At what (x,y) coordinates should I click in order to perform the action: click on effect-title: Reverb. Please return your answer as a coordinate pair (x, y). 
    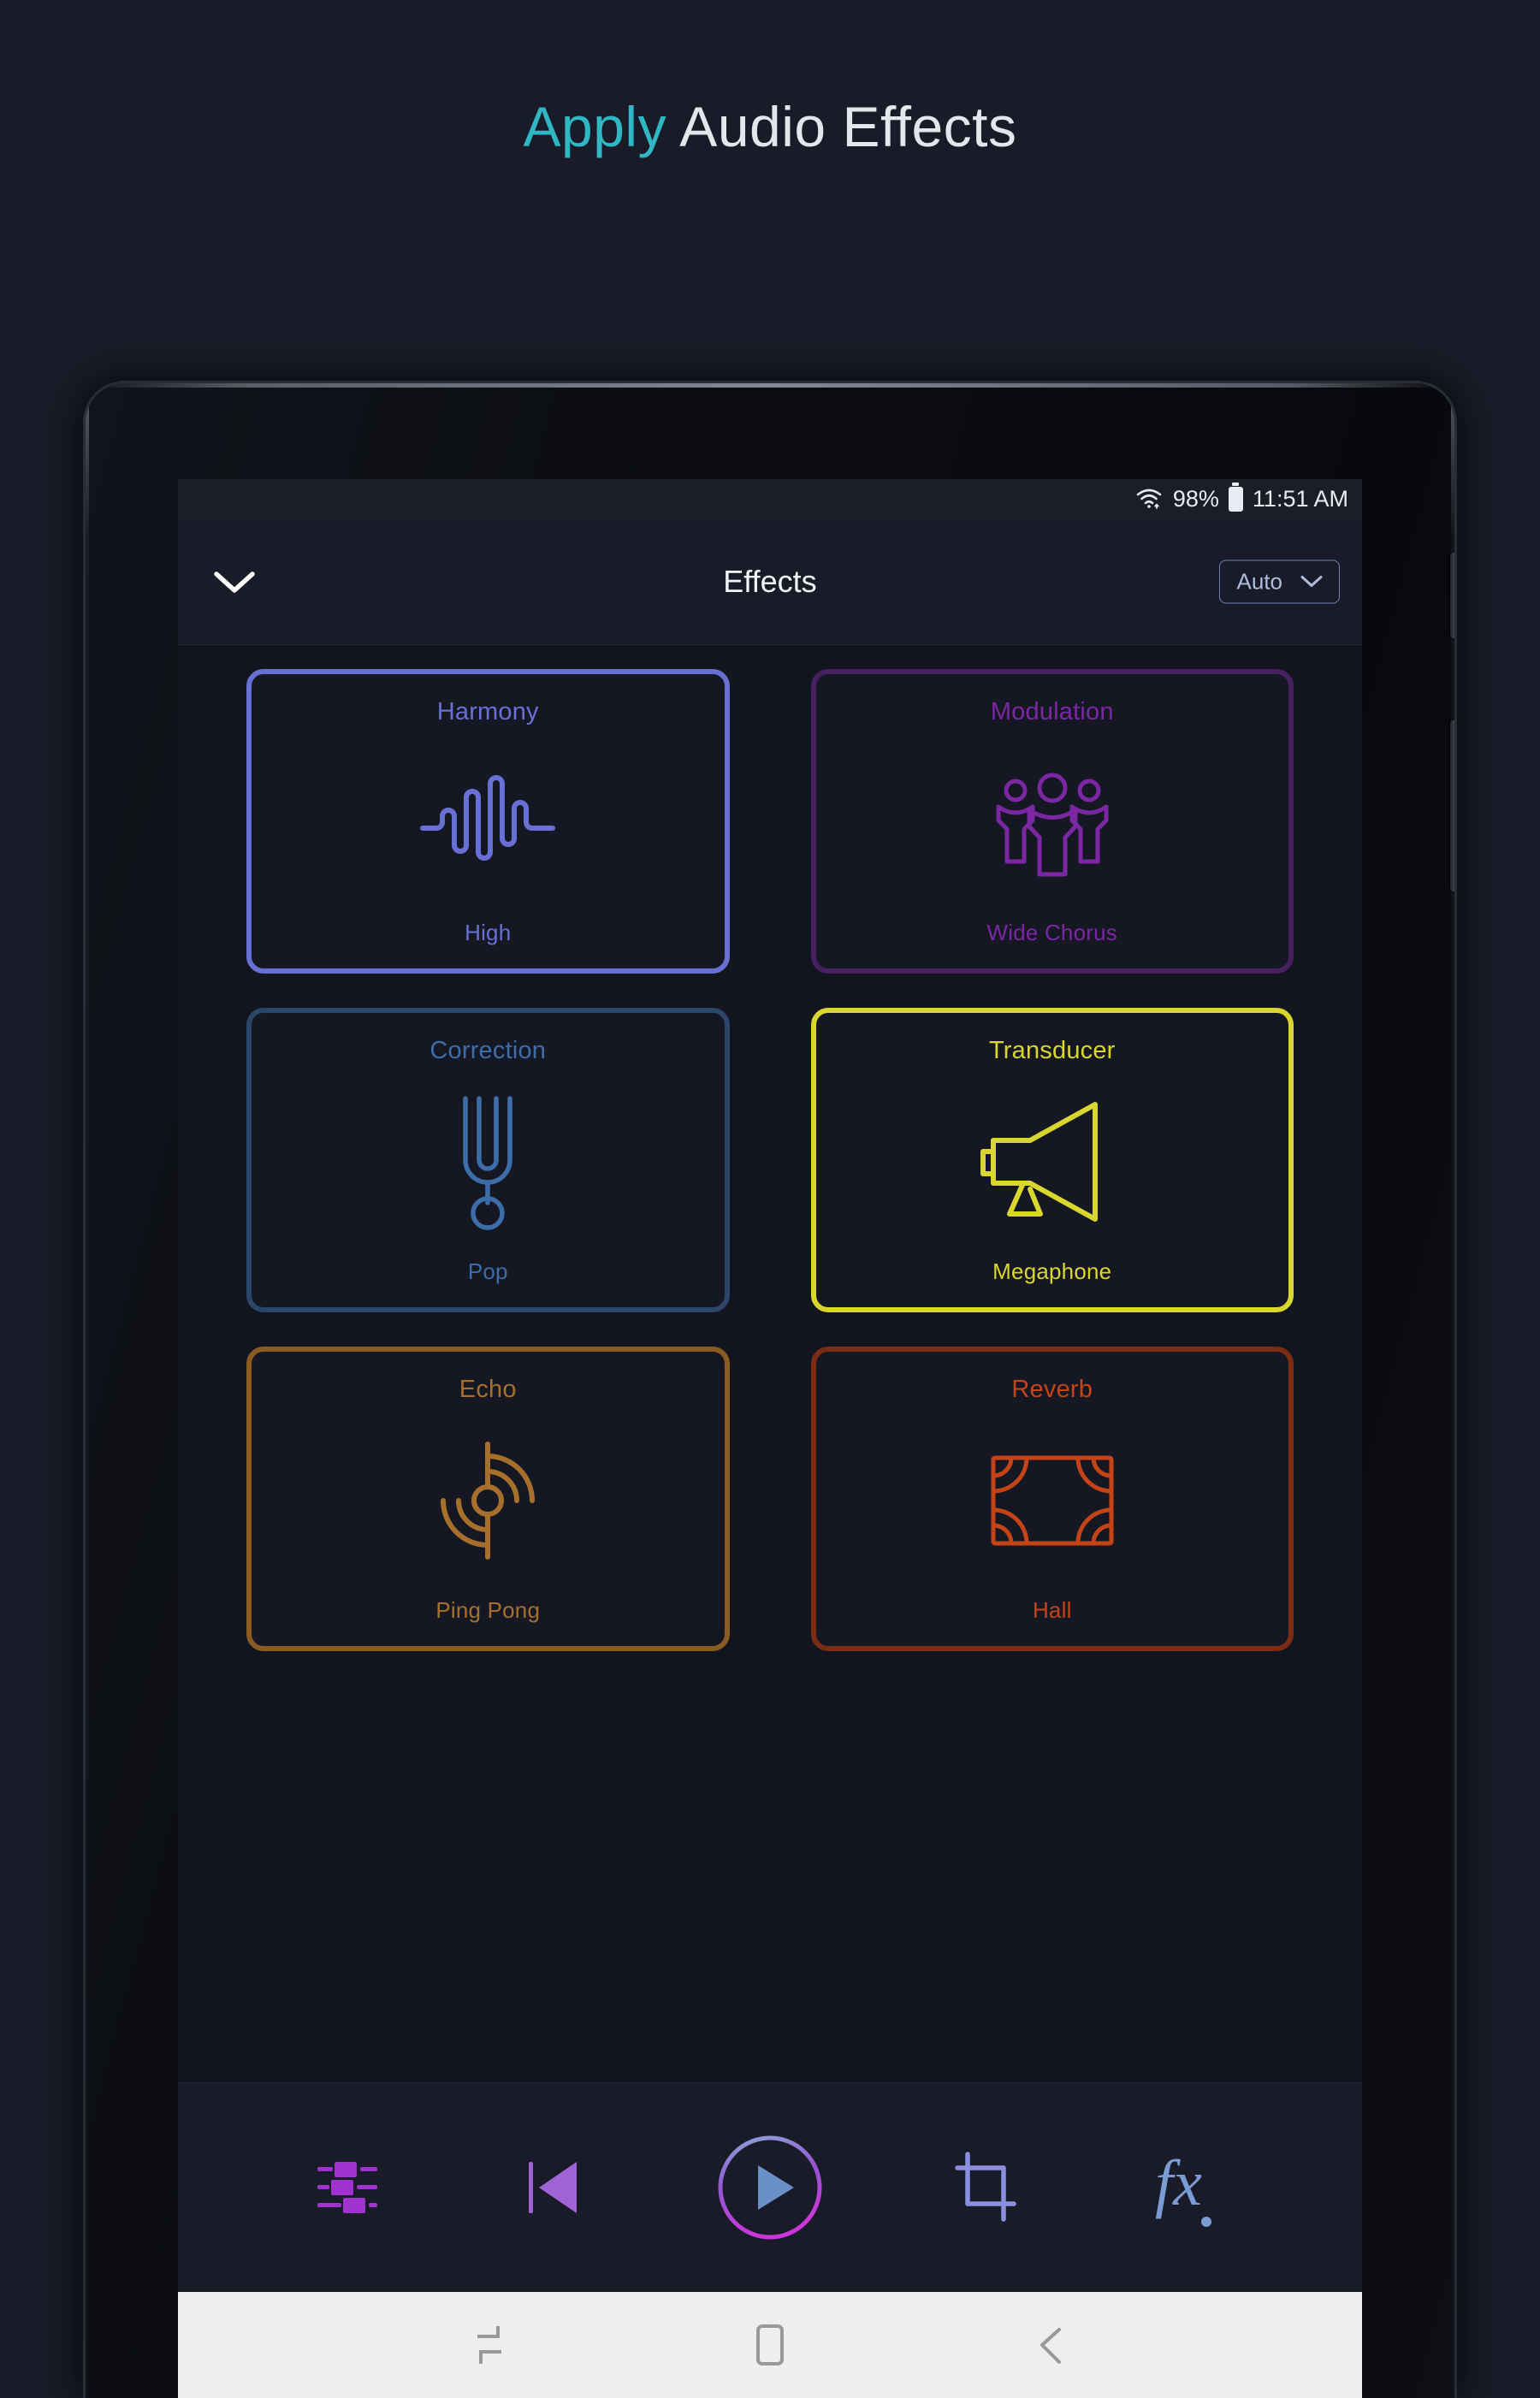
    Looking at the image, I should click on (1052, 1389).